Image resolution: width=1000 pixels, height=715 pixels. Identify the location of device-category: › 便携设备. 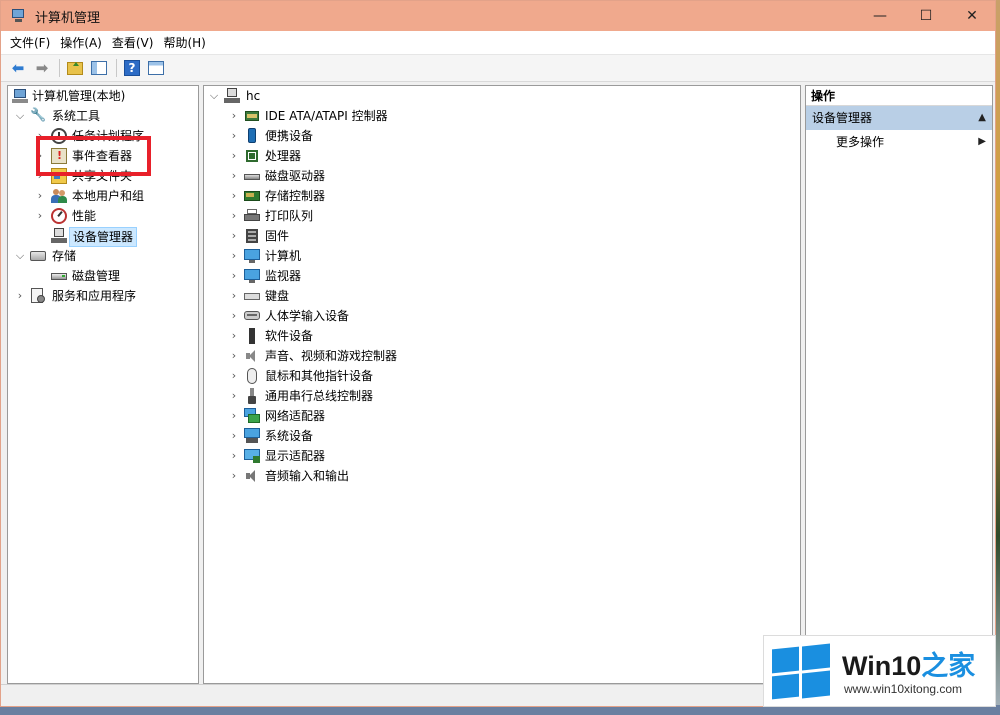
(502, 136).